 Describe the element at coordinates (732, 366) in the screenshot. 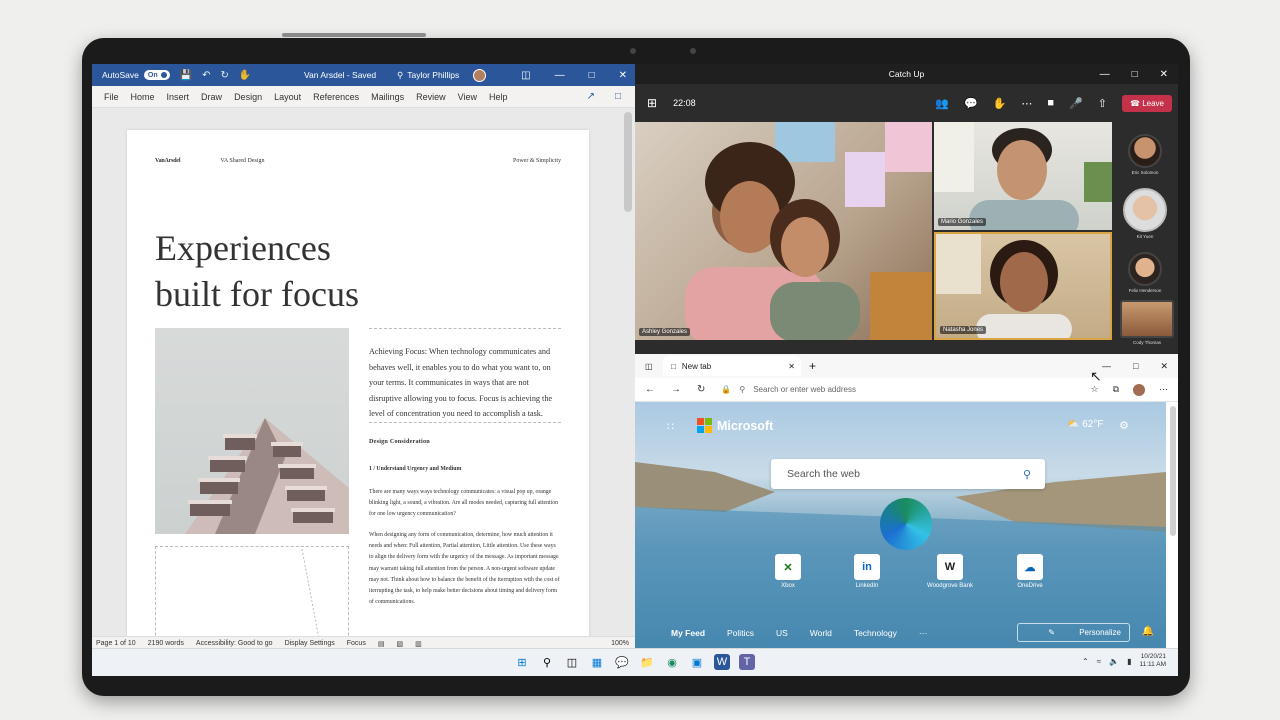

I see `tab-new-tab: □ New tab ✕` at that location.